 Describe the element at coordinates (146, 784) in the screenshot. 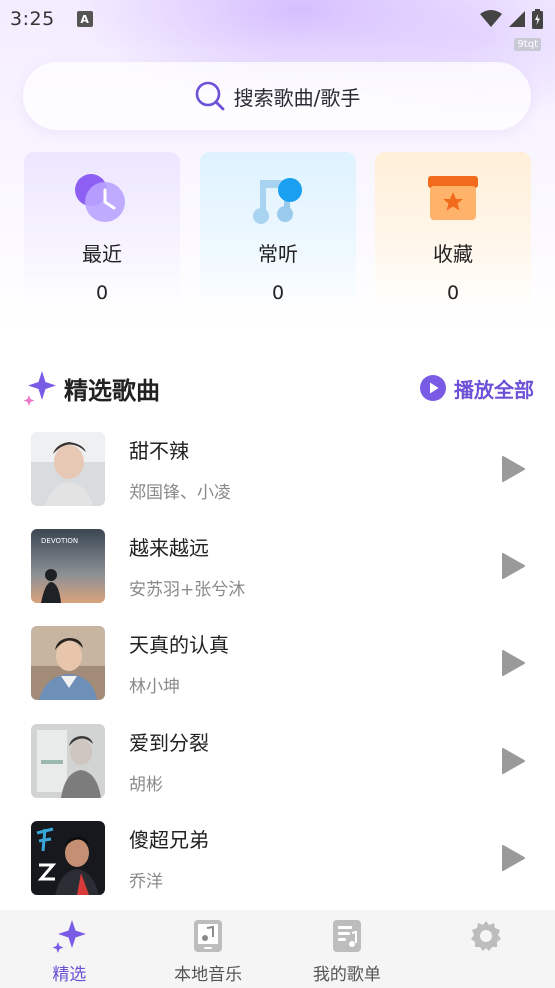

I see `song-artist: 胡彬` at that location.